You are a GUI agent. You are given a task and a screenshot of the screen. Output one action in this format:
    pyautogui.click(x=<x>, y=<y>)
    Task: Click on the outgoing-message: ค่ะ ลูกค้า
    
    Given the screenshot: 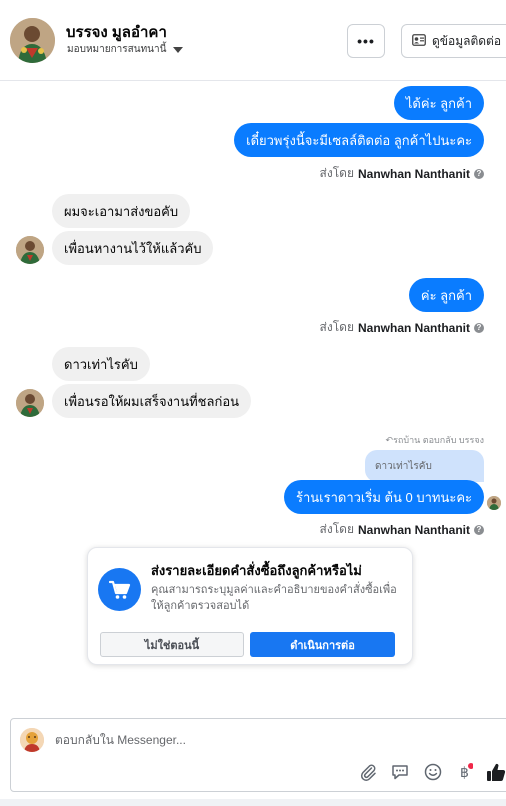 What is the action you would take?
    pyautogui.click(x=446, y=295)
    